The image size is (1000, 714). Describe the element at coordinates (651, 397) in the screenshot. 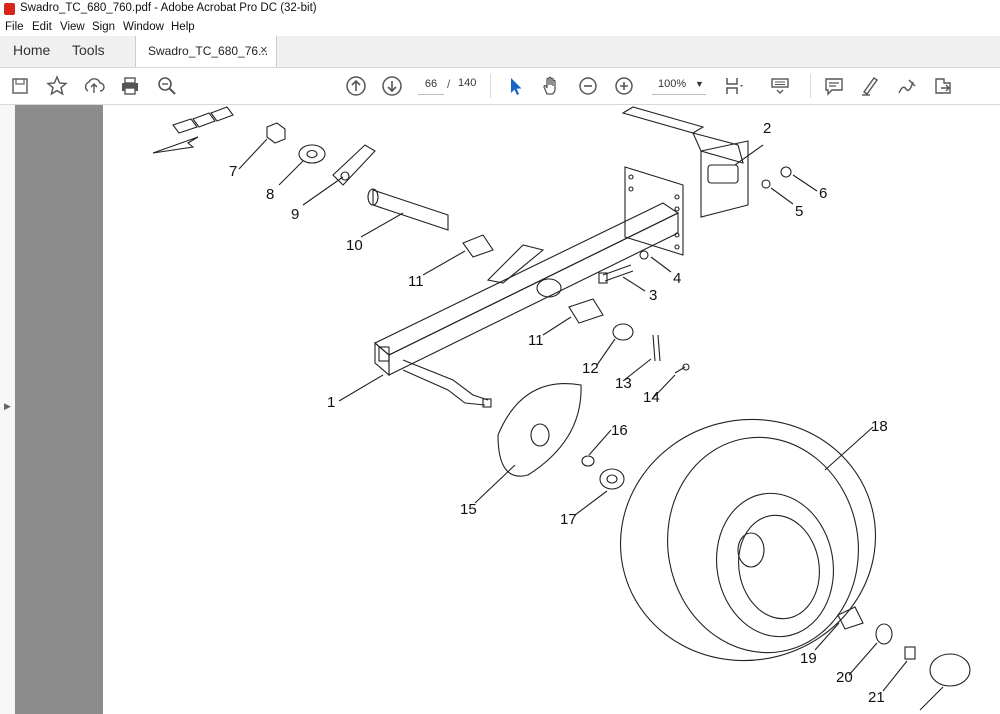

I see `callout-14: 14` at that location.